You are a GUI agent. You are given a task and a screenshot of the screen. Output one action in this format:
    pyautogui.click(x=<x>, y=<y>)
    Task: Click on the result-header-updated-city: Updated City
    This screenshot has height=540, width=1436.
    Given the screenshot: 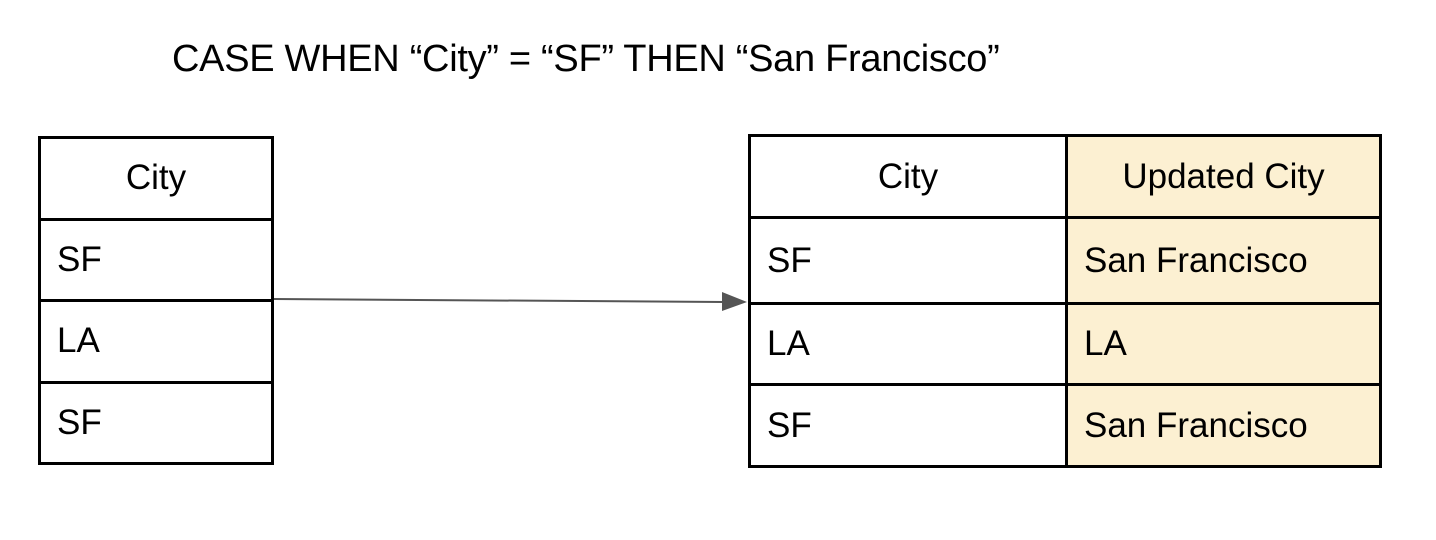 What is the action you would take?
    pyautogui.click(x=1223, y=176)
    